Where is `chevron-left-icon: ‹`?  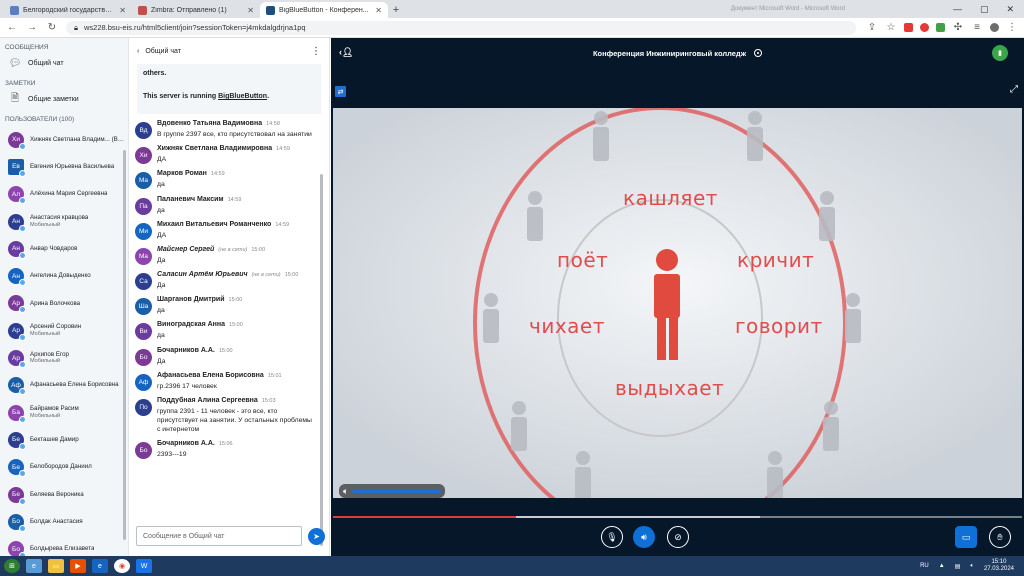
chevron-left-icon: ‹ is located at coordinates (138, 51).